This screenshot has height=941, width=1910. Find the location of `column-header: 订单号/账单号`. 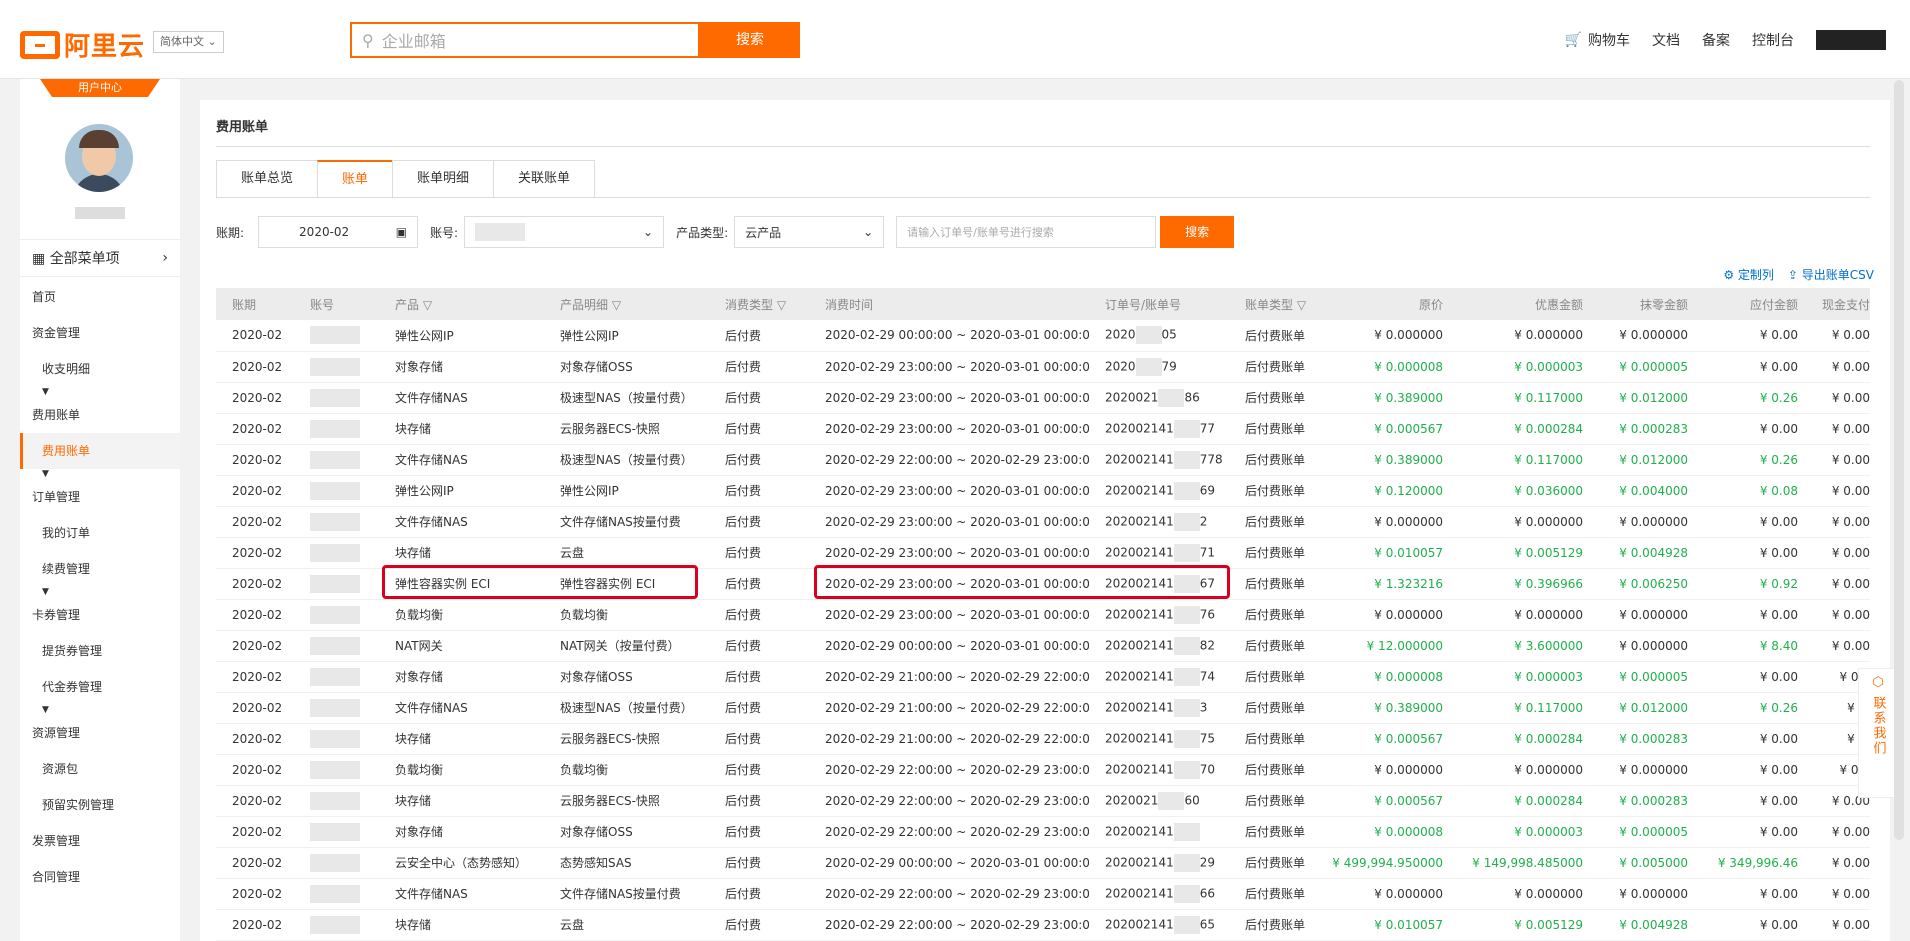

column-header: 订单号/账单号 is located at coordinates (1159, 304).